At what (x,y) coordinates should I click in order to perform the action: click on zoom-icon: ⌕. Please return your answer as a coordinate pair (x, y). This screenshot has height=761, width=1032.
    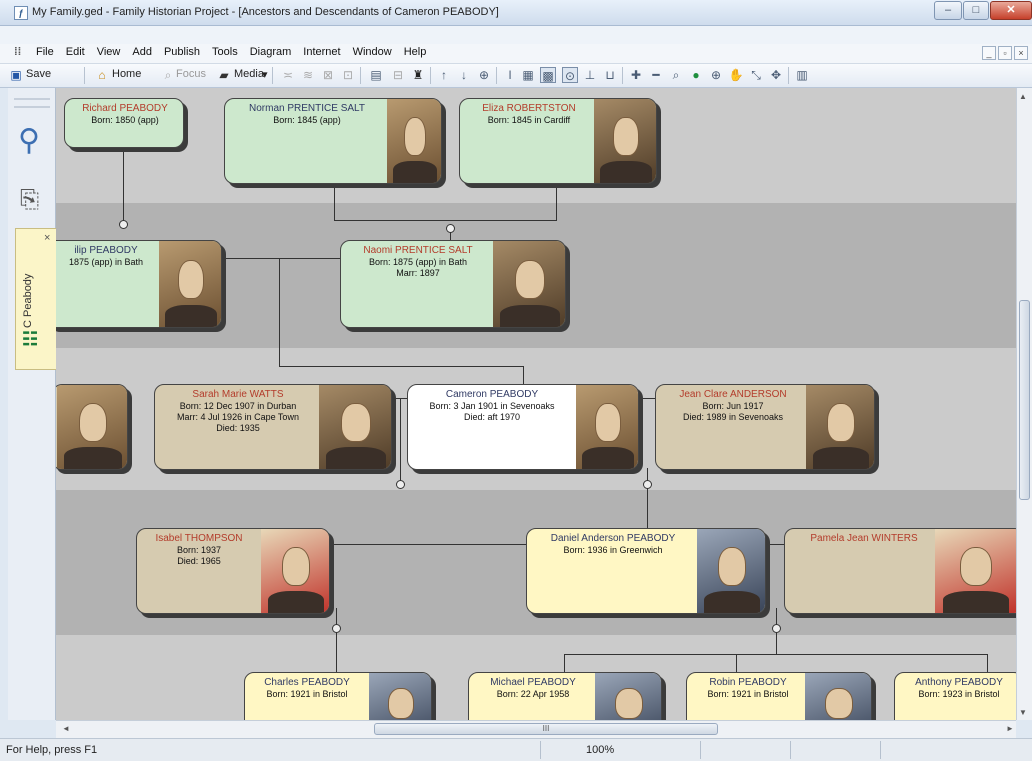
    Looking at the image, I should click on (676, 75).